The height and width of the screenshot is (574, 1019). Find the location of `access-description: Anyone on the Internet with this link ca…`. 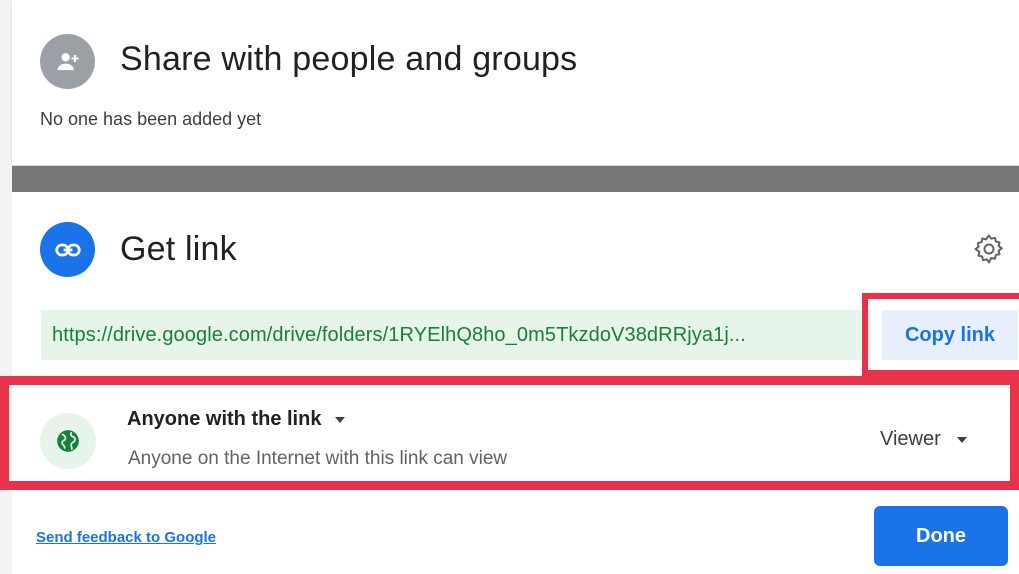

access-description: Anyone on the Internet with this link ca… is located at coordinates (318, 458).